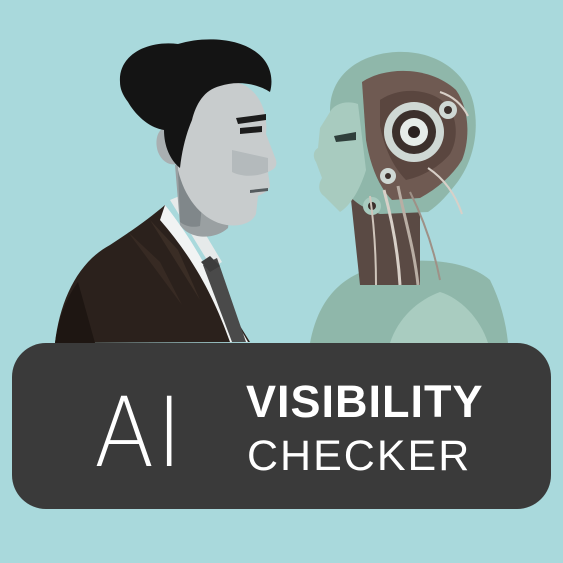  What do you see at coordinates (365, 401) in the screenshot?
I see `title-line-visibility: VISIBILITY` at bounding box center [365, 401].